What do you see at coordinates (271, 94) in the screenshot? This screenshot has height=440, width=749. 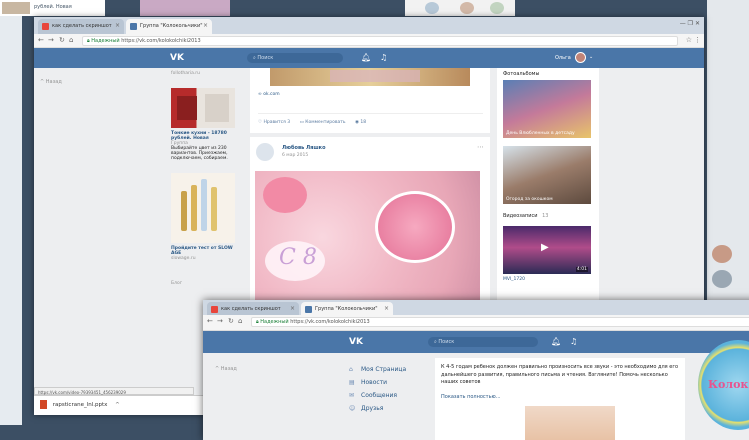 I see `source-text: ok.com` at bounding box center [271, 94].